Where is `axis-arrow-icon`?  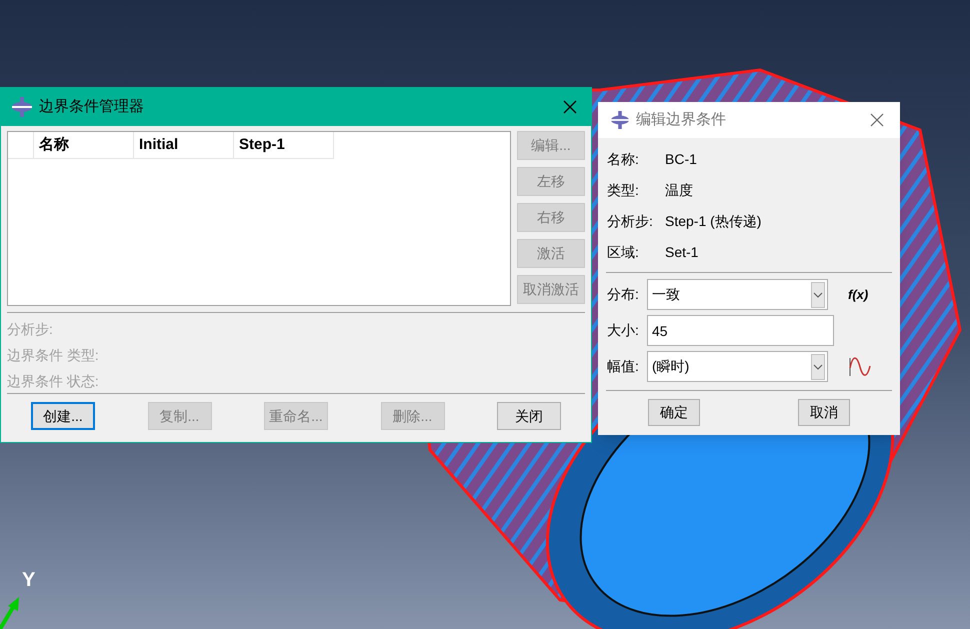 axis-arrow-icon is located at coordinates (9, 613).